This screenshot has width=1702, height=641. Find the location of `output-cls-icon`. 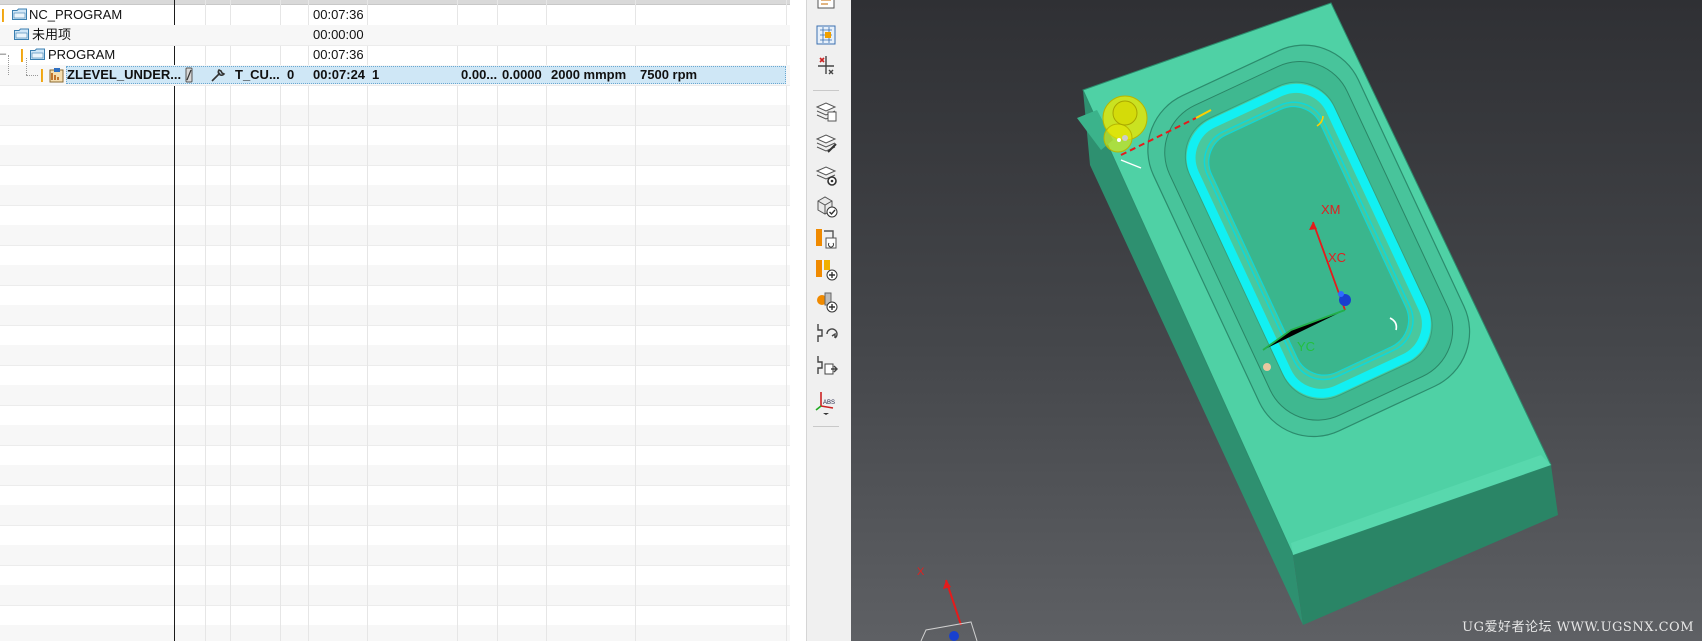

output-cls-icon is located at coordinates (826, 365).